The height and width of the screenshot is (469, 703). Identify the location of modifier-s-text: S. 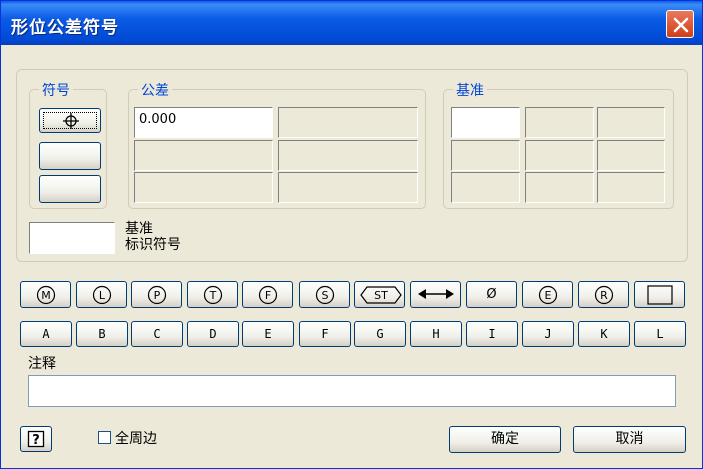
(325, 295).